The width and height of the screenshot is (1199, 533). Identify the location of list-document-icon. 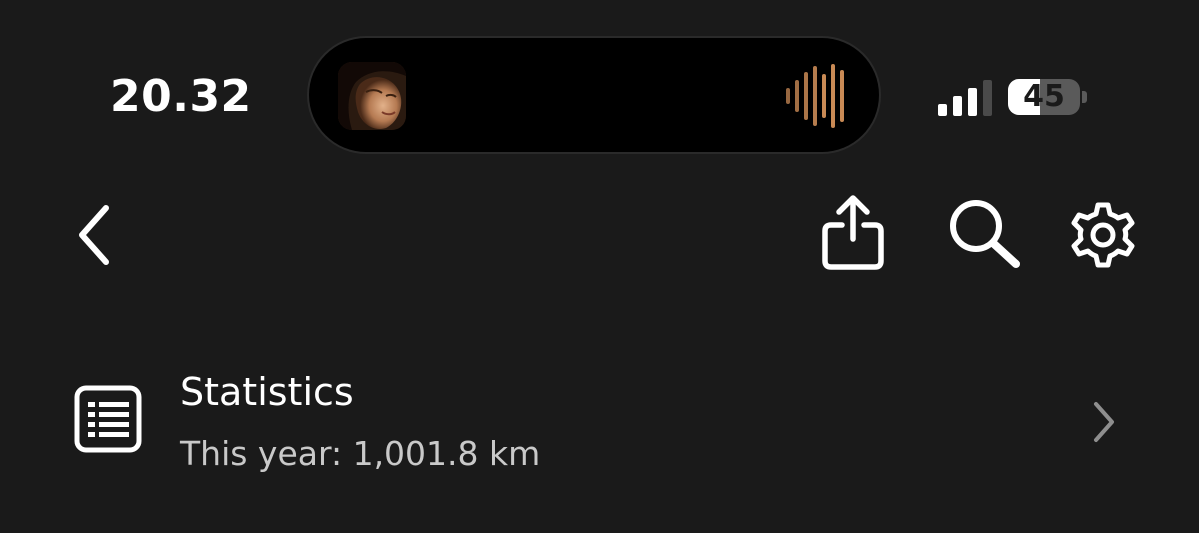
(108, 419).